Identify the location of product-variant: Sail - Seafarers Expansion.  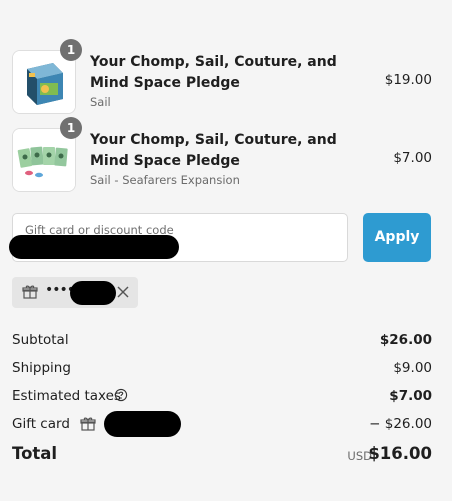
(165, 180).